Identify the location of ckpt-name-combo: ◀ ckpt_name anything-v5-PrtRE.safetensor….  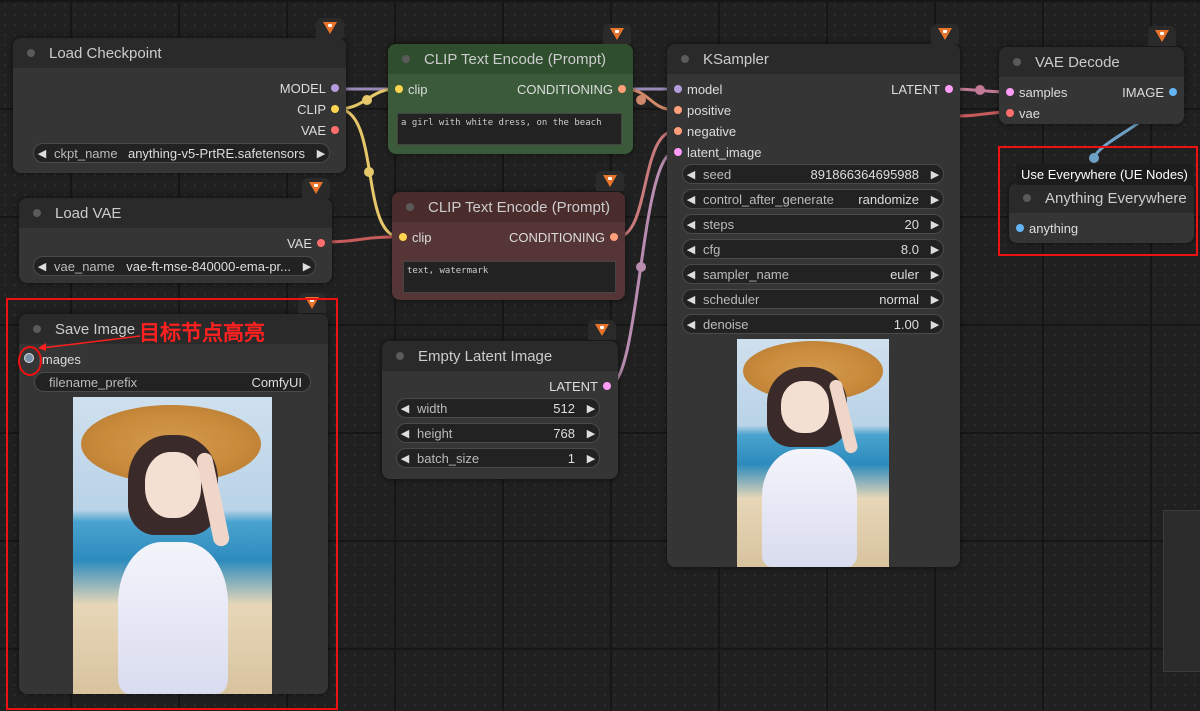
(181, 153).